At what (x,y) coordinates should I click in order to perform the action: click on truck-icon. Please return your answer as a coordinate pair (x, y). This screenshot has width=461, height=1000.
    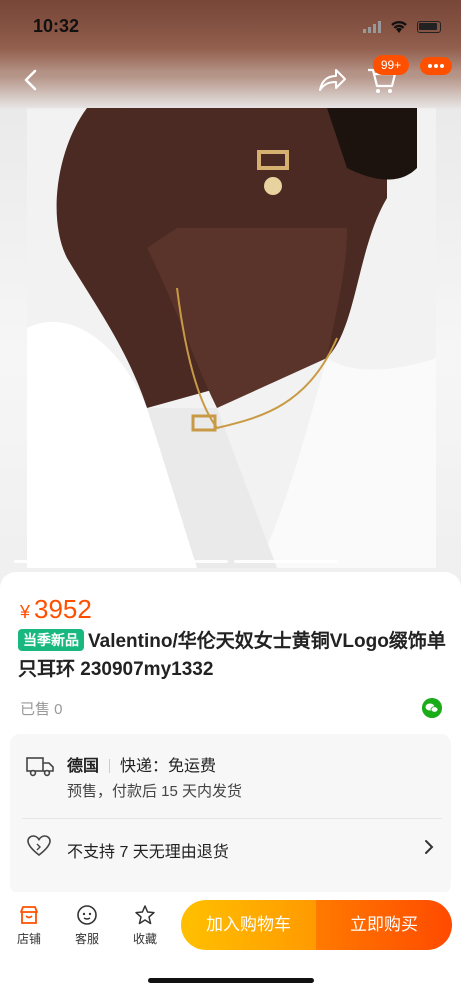
    Looking at the image, I should click on (40, 767).